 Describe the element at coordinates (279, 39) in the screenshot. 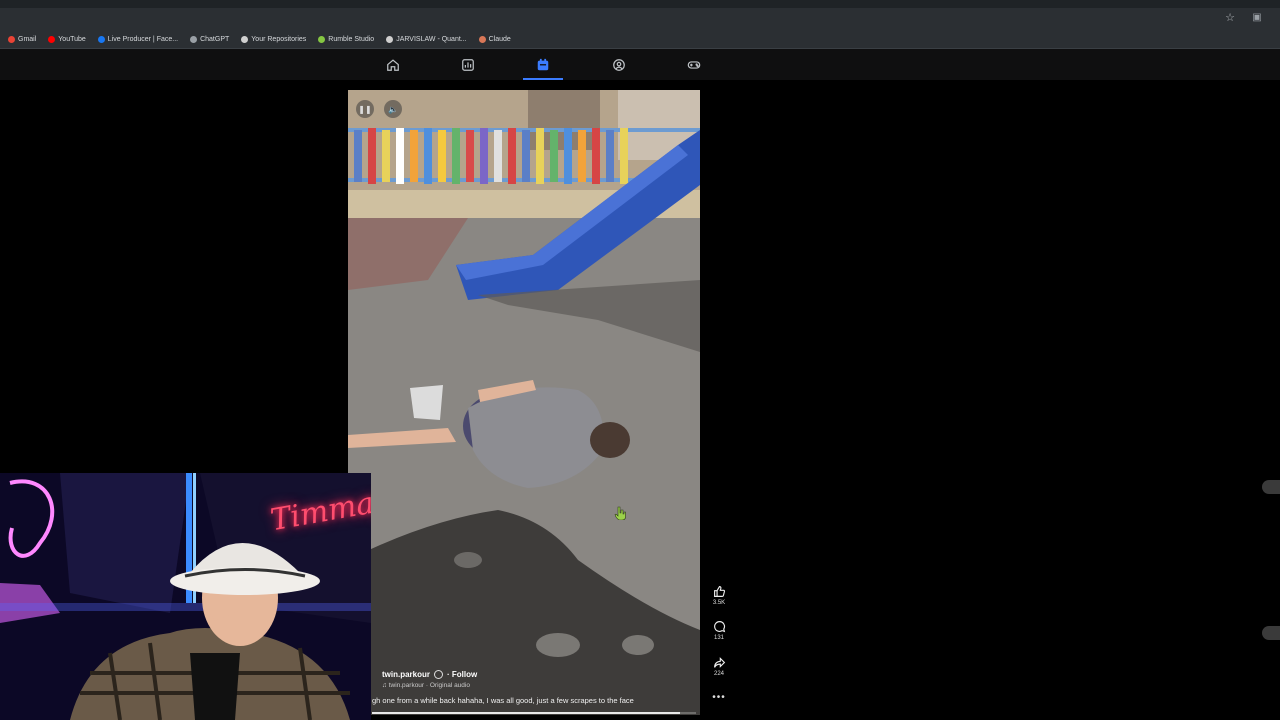

I see `bookmark-label: Your Repositories` at that location.